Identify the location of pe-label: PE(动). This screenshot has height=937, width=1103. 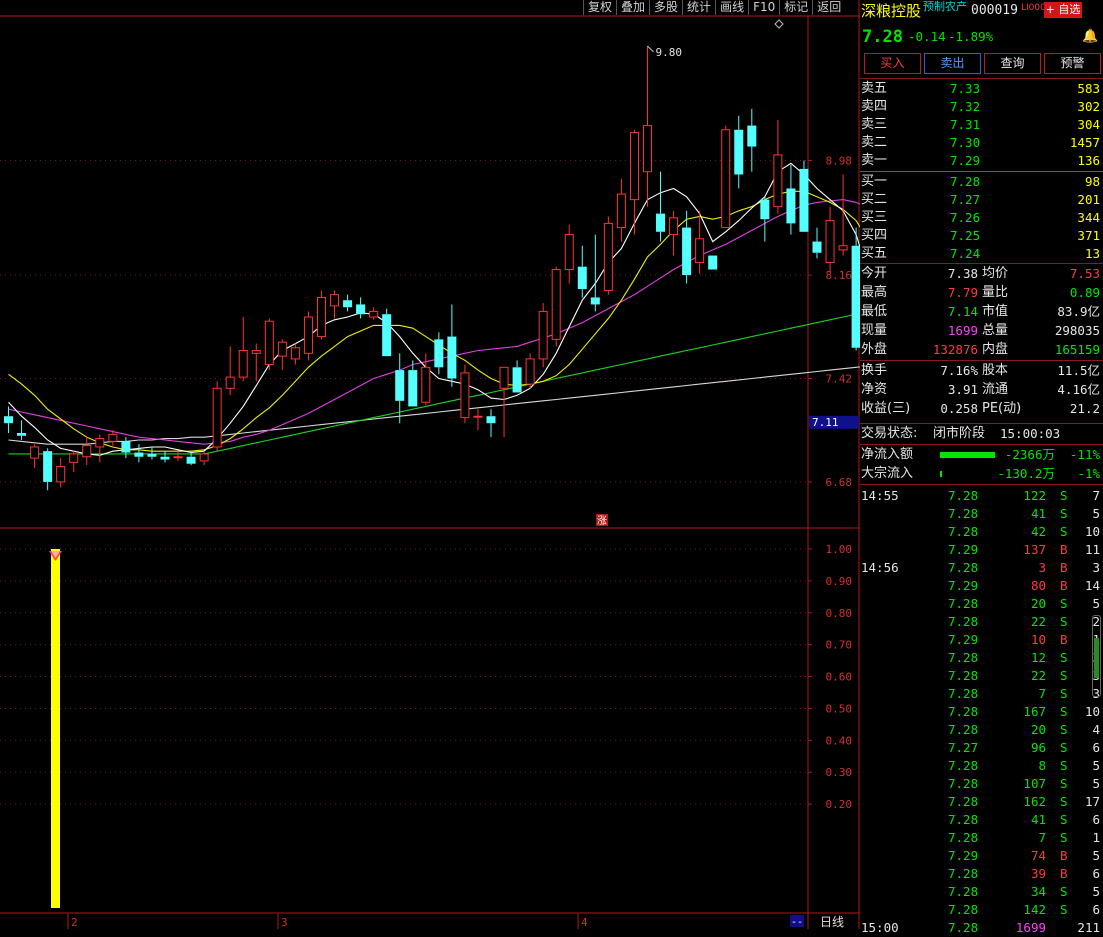
(1002, 408).